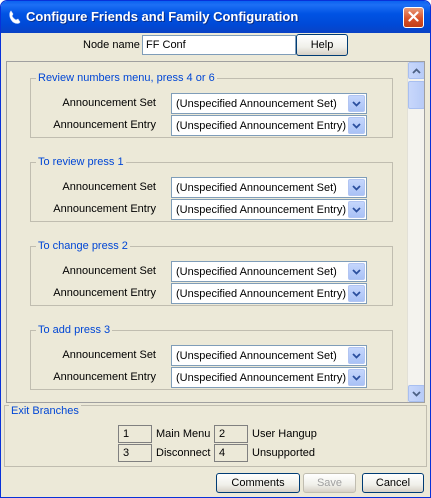 The image size is (431, 498). I want to click on branch-label: User Hangup, so click(284, 434).